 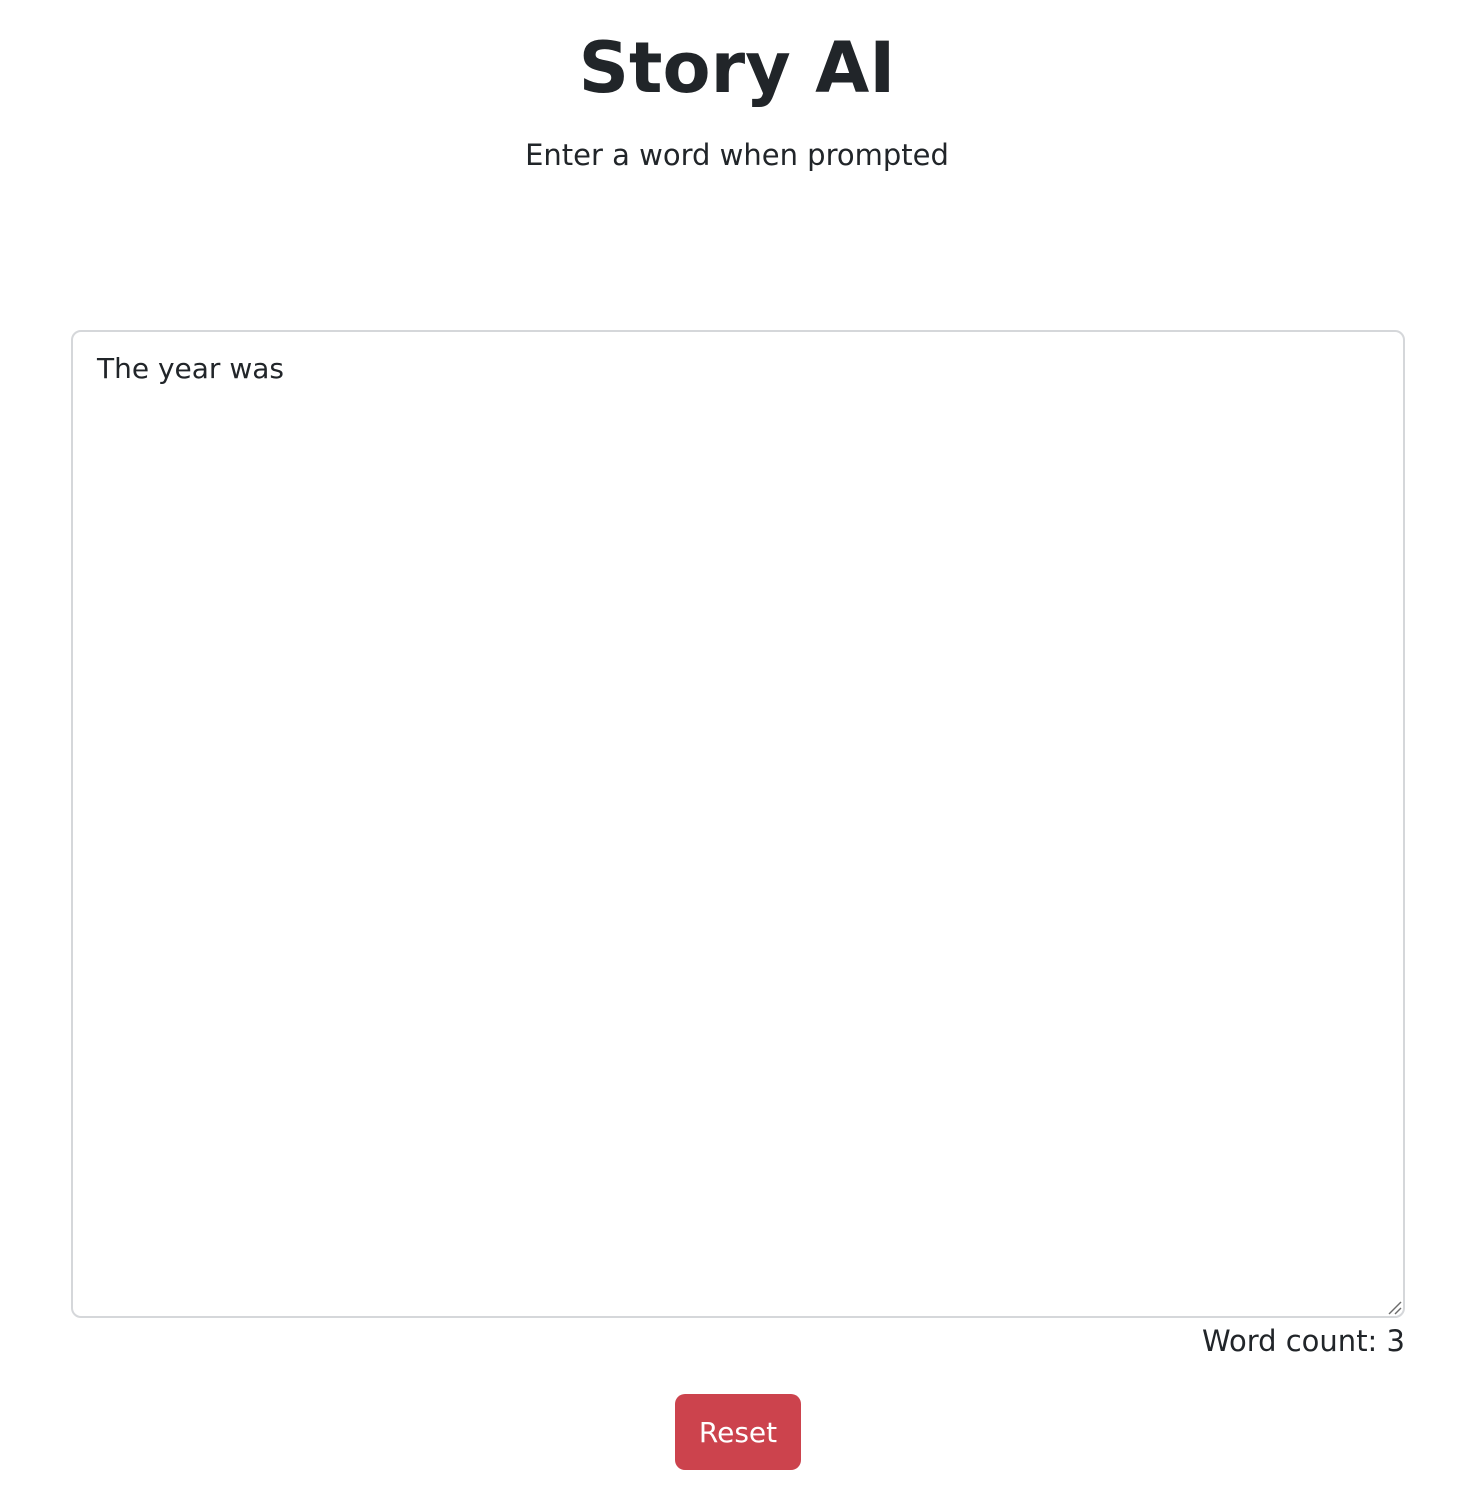 What do you see at coordinates (737, 68) in the screenshot?
I see `page-title: Story AI` at bounding box center [737, 68].